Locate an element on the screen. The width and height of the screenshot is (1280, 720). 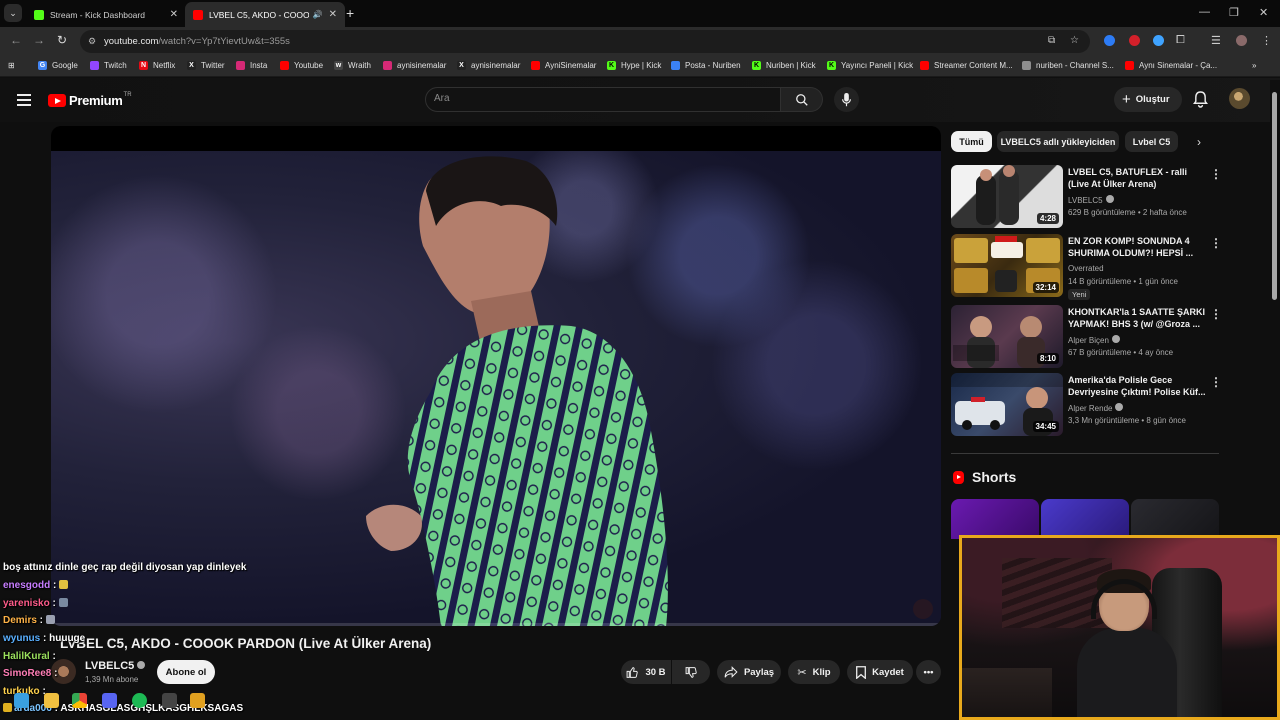
video-thumbnail: 34:45 is located at coordinates (1007, 404).